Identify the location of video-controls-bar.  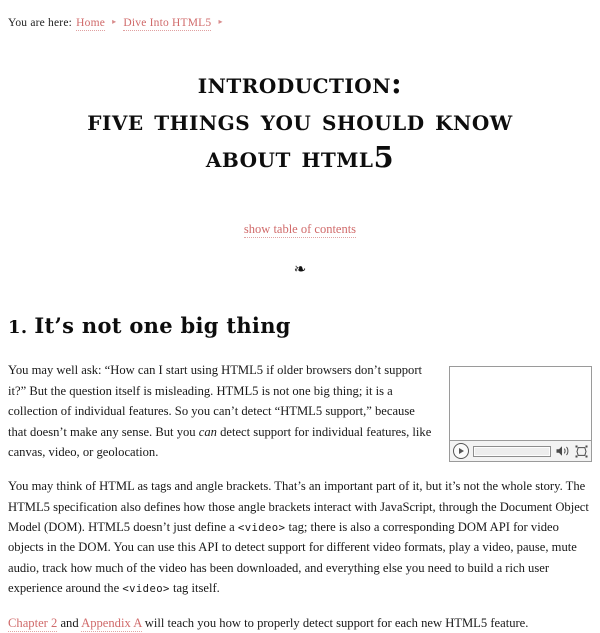
(520, 451).